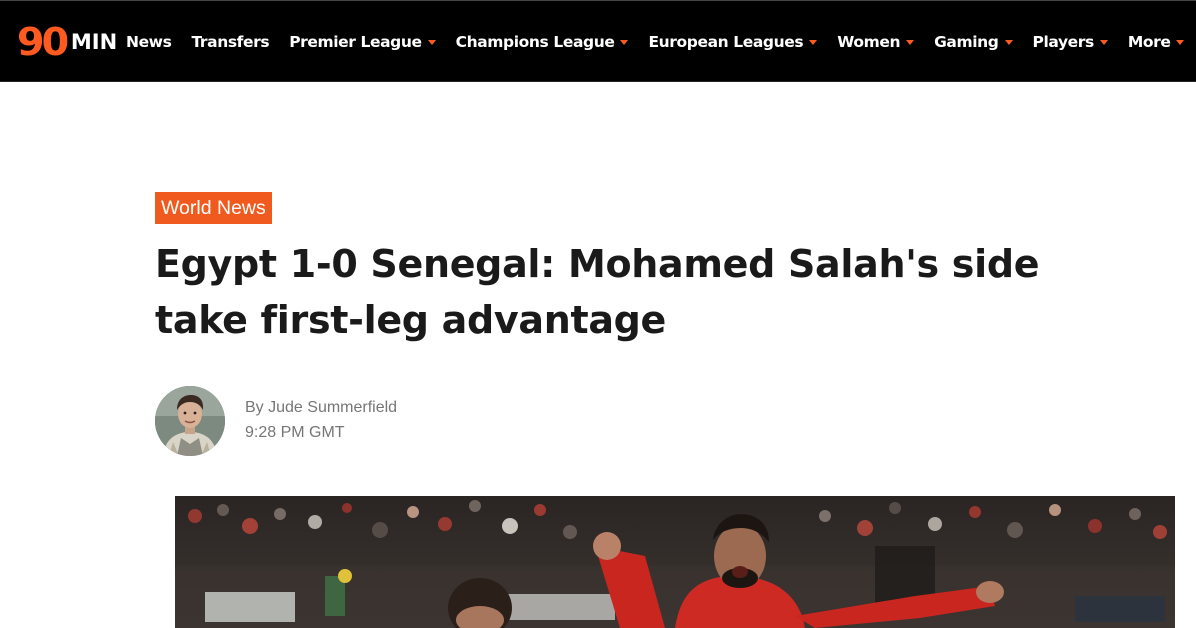 The height and width of the screenshot is (628, 1196). I want to click on nav-item-european-leagues: European Leagues, so click(733, 42).